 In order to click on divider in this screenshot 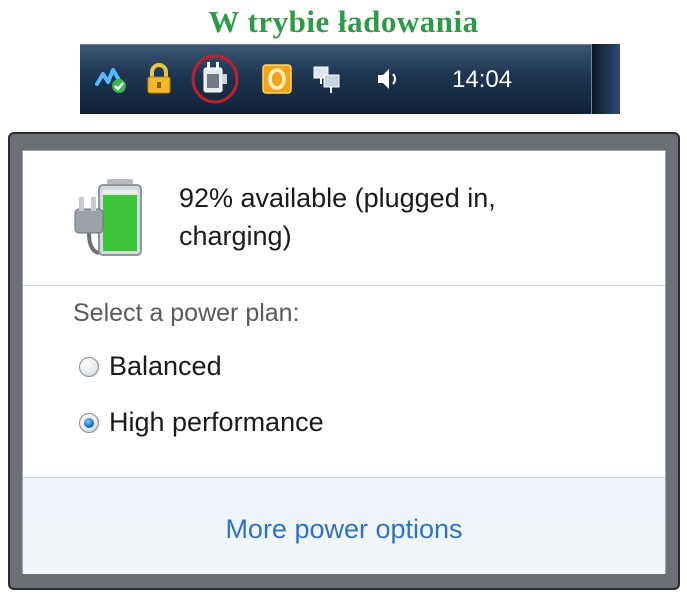, I will do `click(344, 285)`.